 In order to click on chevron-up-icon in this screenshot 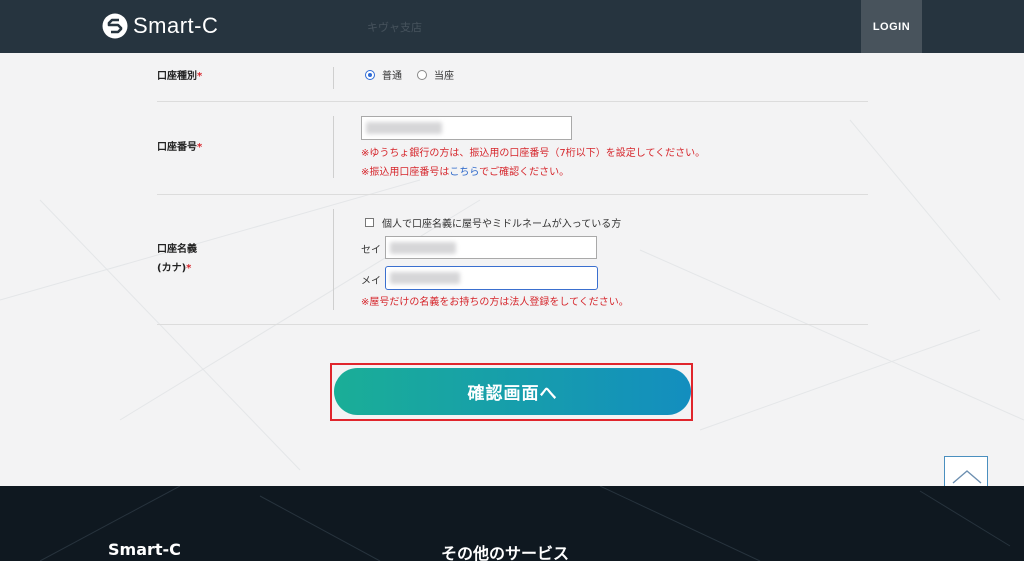, I will do `click(967, 477)`.